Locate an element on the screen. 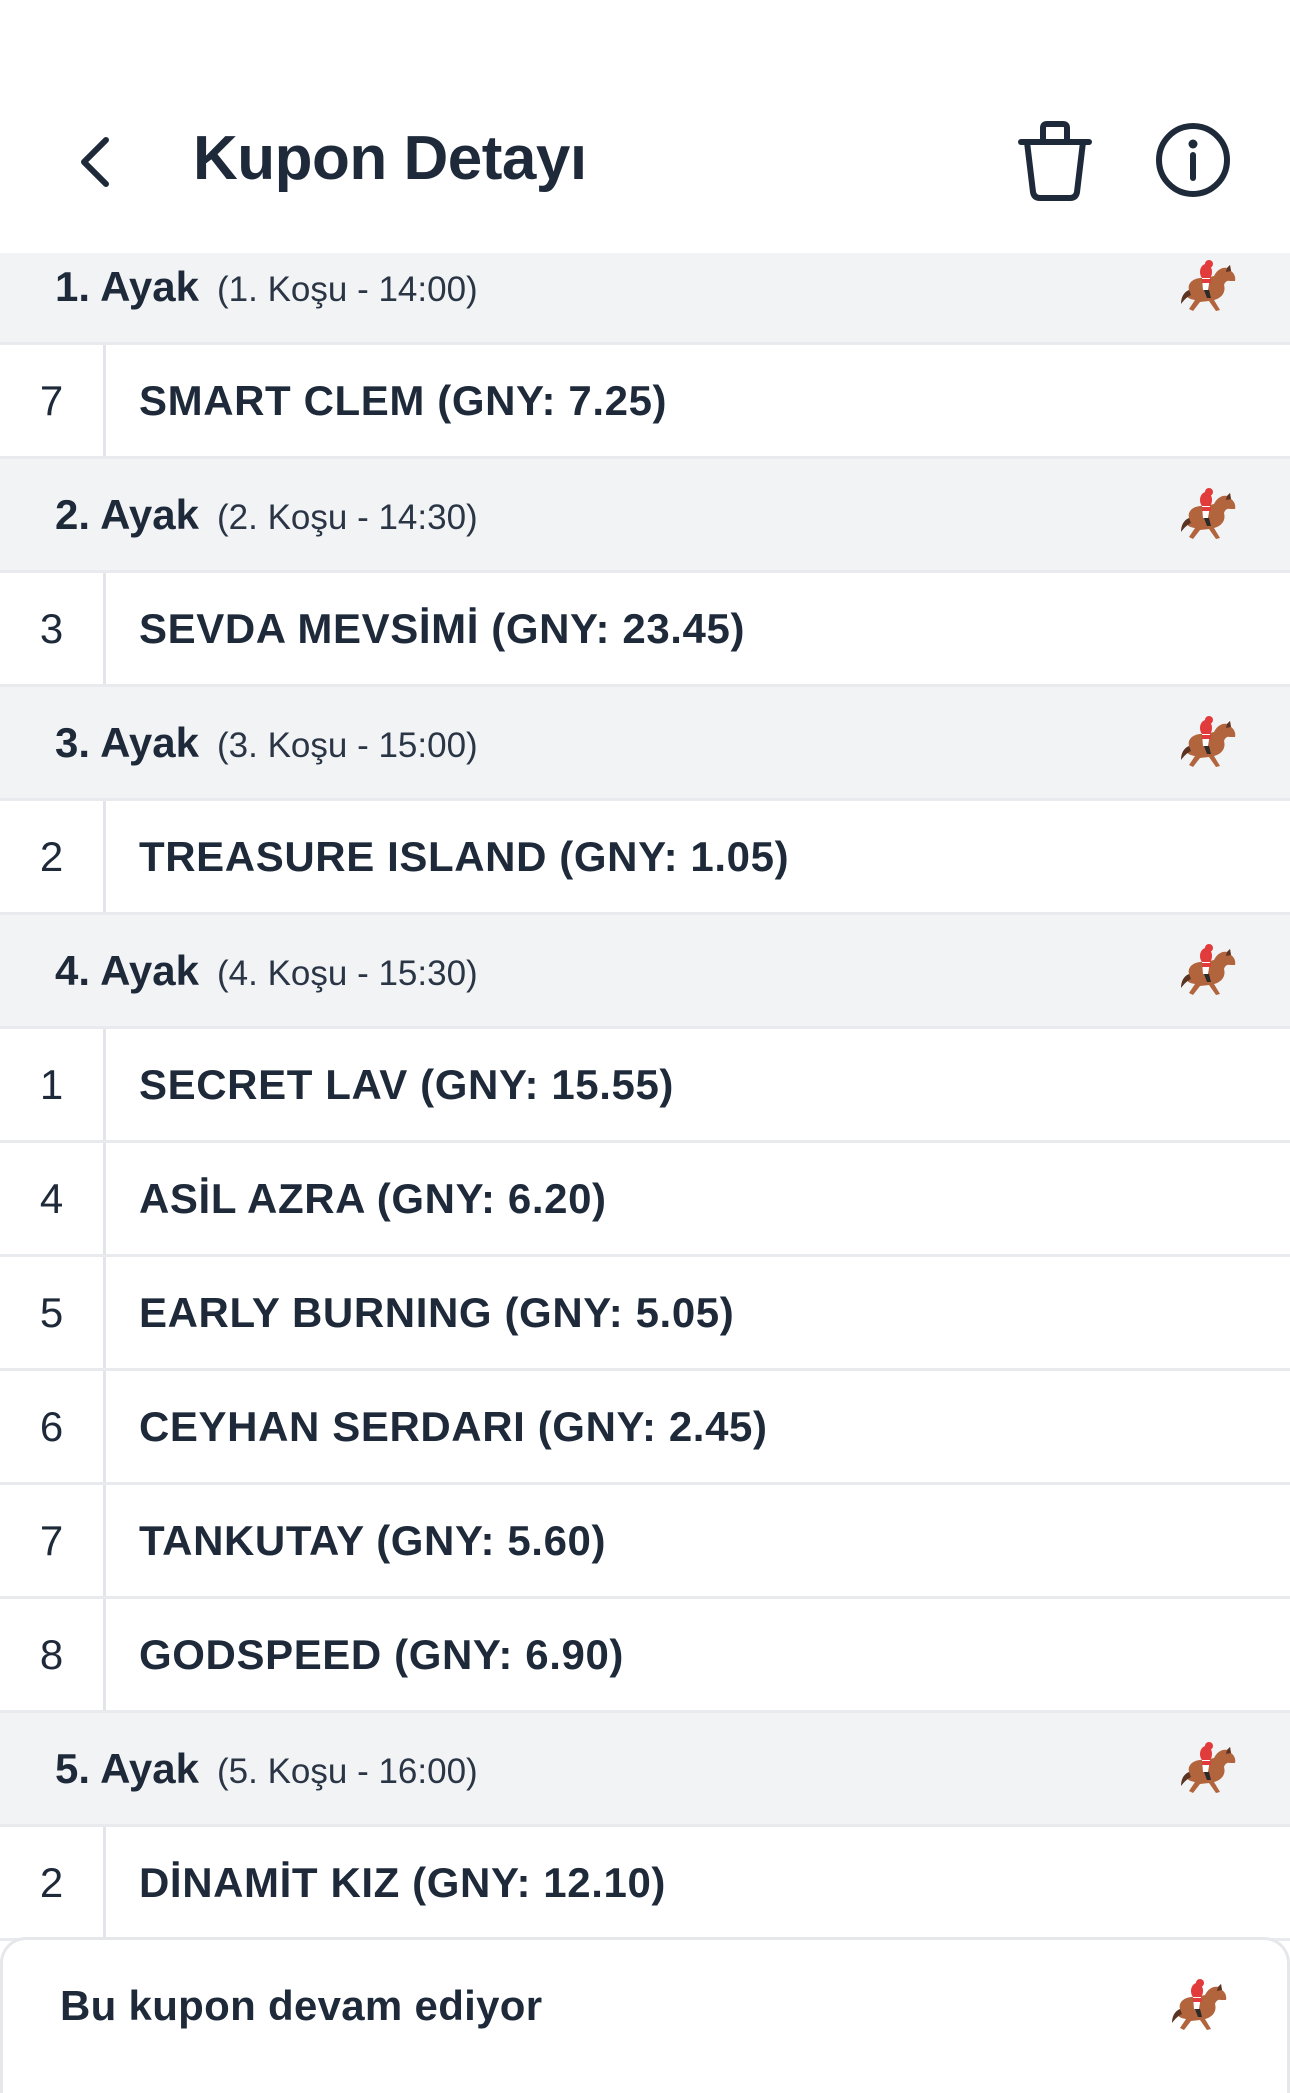 The image size is (1290, 2093). runner-name: GODSPEED (GNY: 6.90) is located at coordinates (381, 1654).